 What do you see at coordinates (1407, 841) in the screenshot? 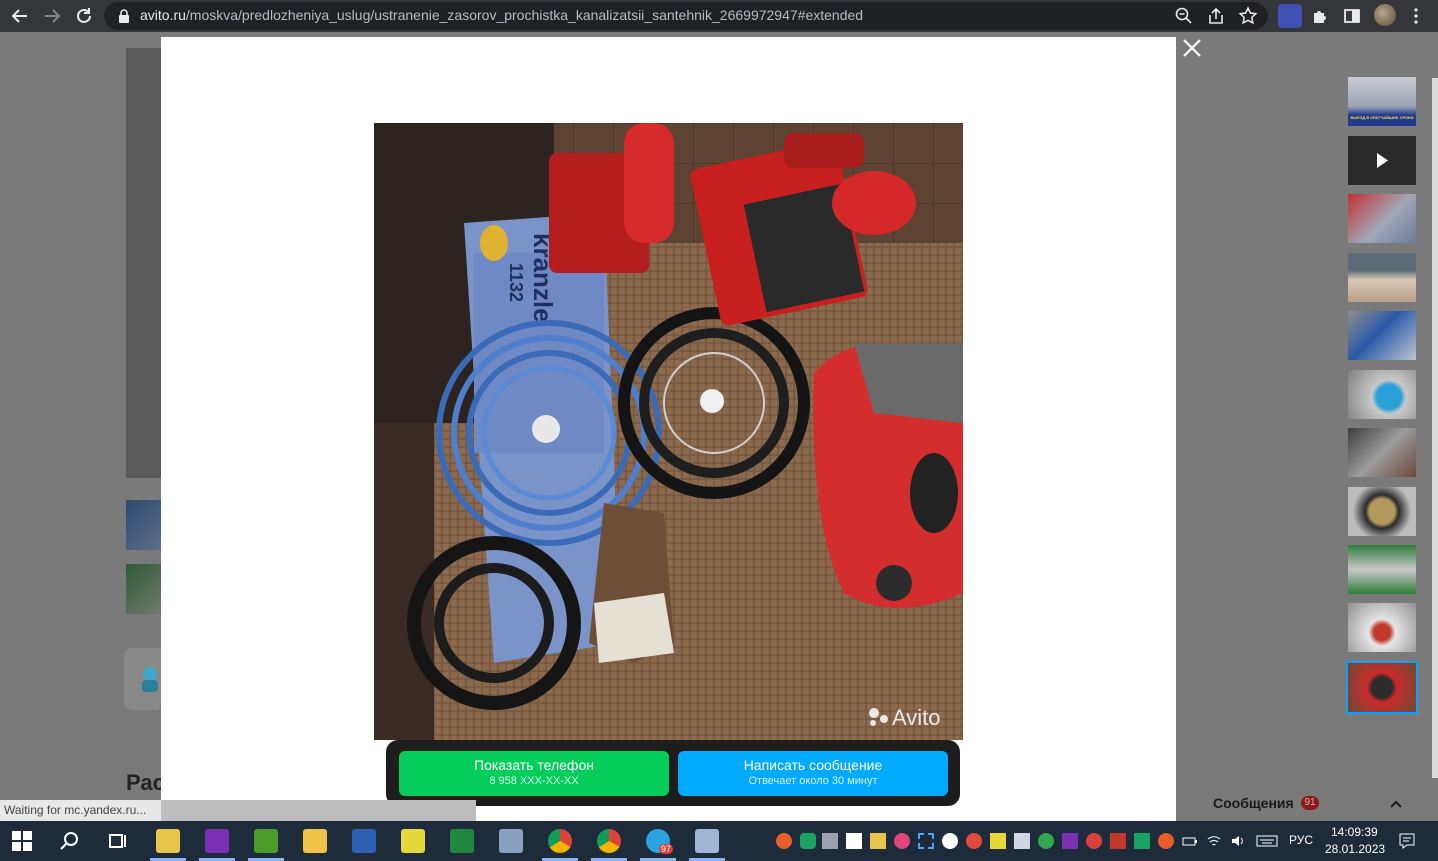
I see `notifications-icon` at bounding box center [1407, 841].